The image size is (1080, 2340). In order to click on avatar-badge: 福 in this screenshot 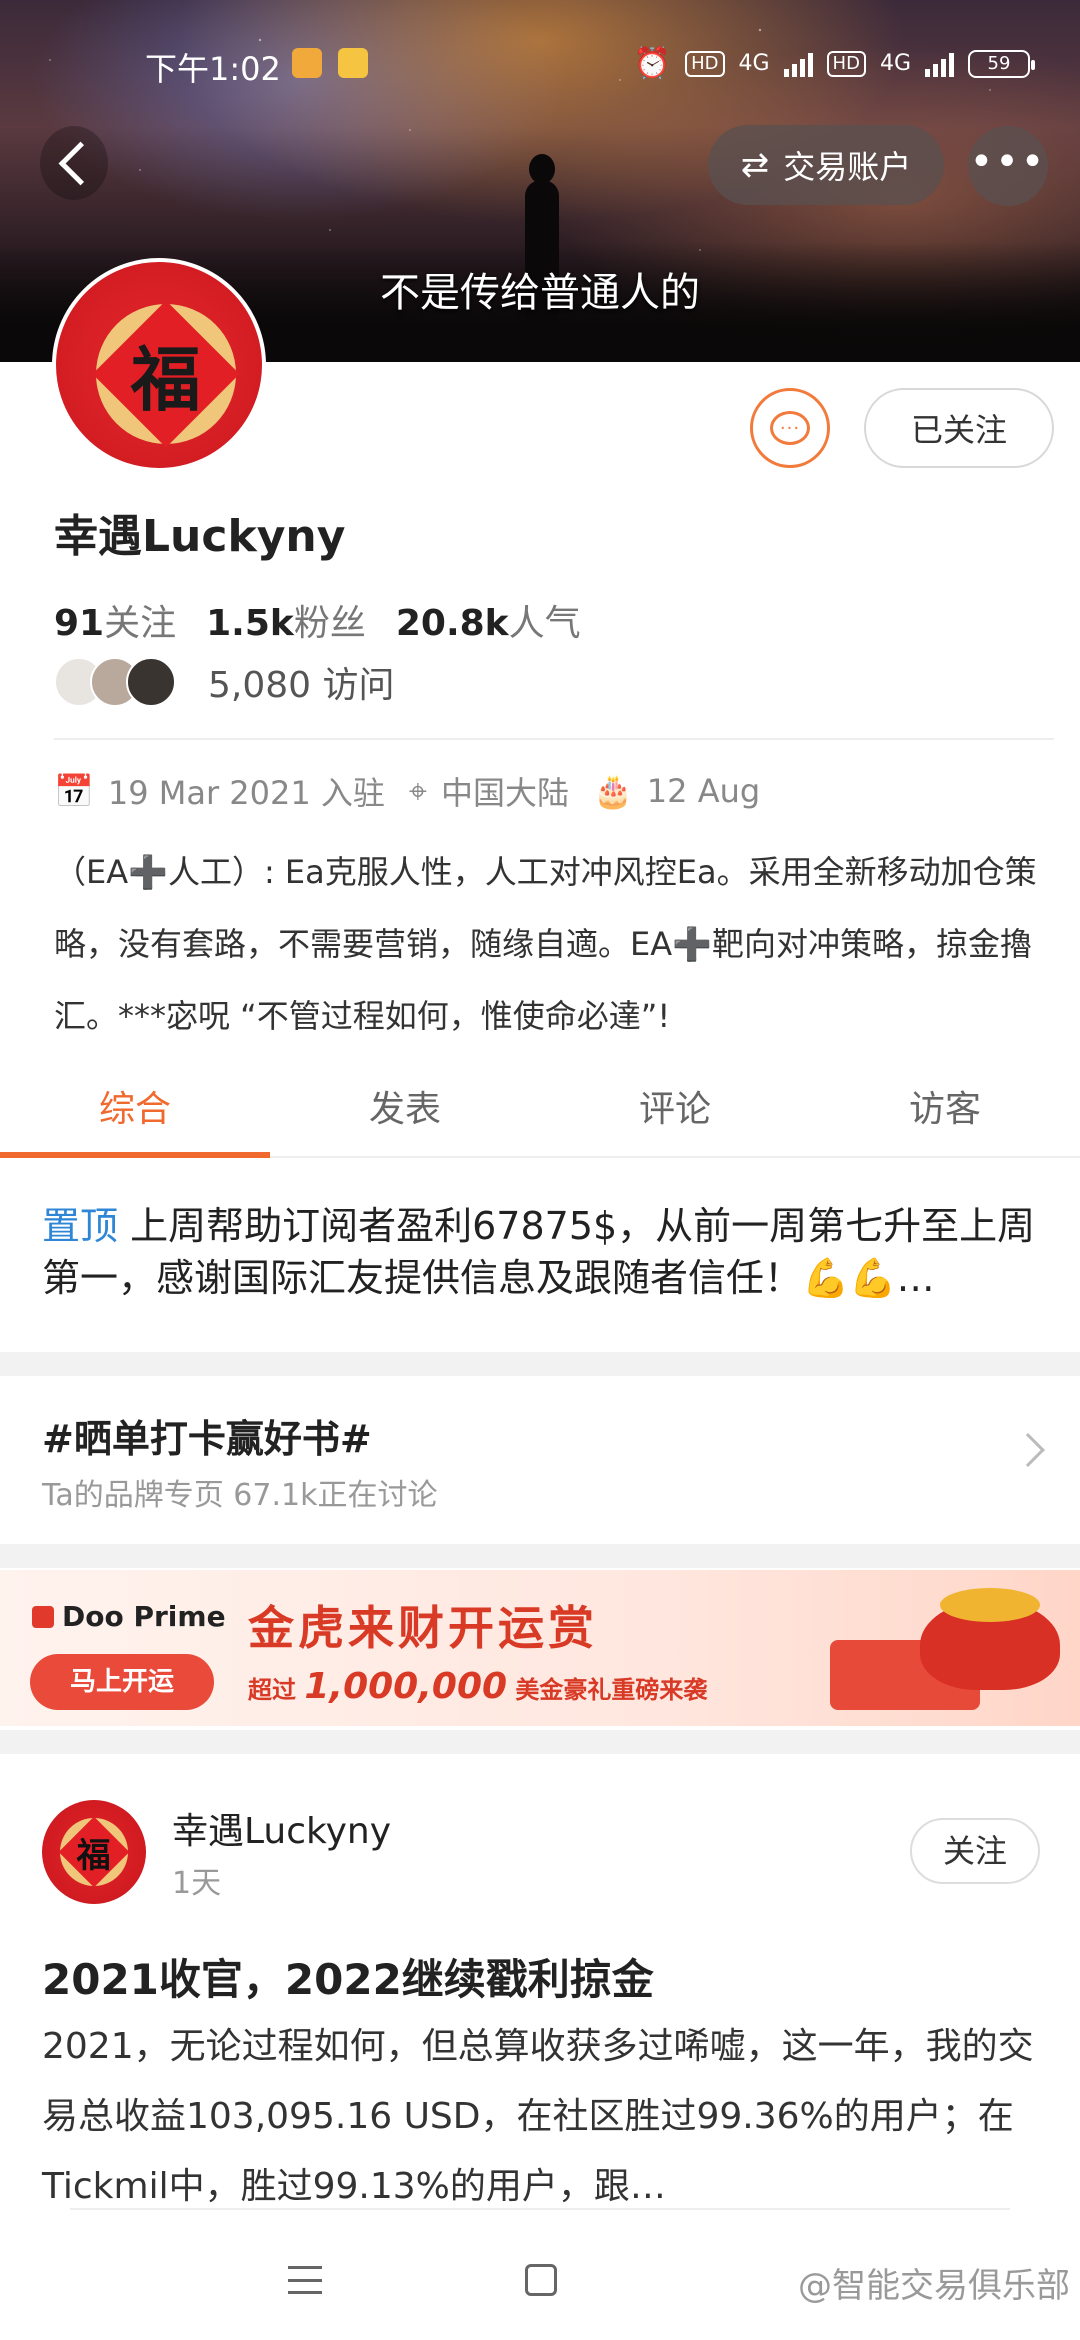, I will do `click(166, 374)`.